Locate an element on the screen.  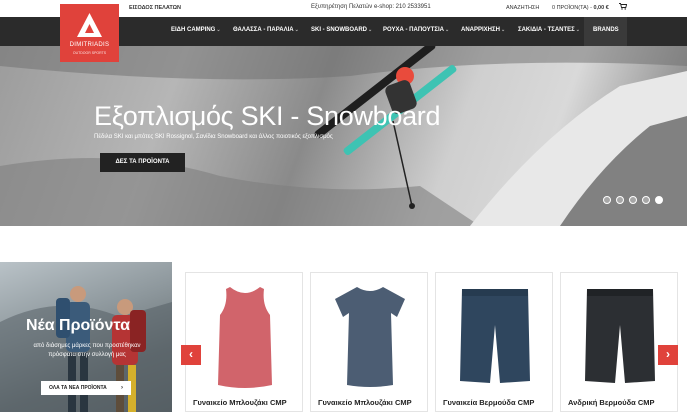
all-new-products-button: ΟΛΑ ΤΑ ΝΕΑ ΠΡΟΪΟΝΤΑ › is located at coordinates (86, 388).